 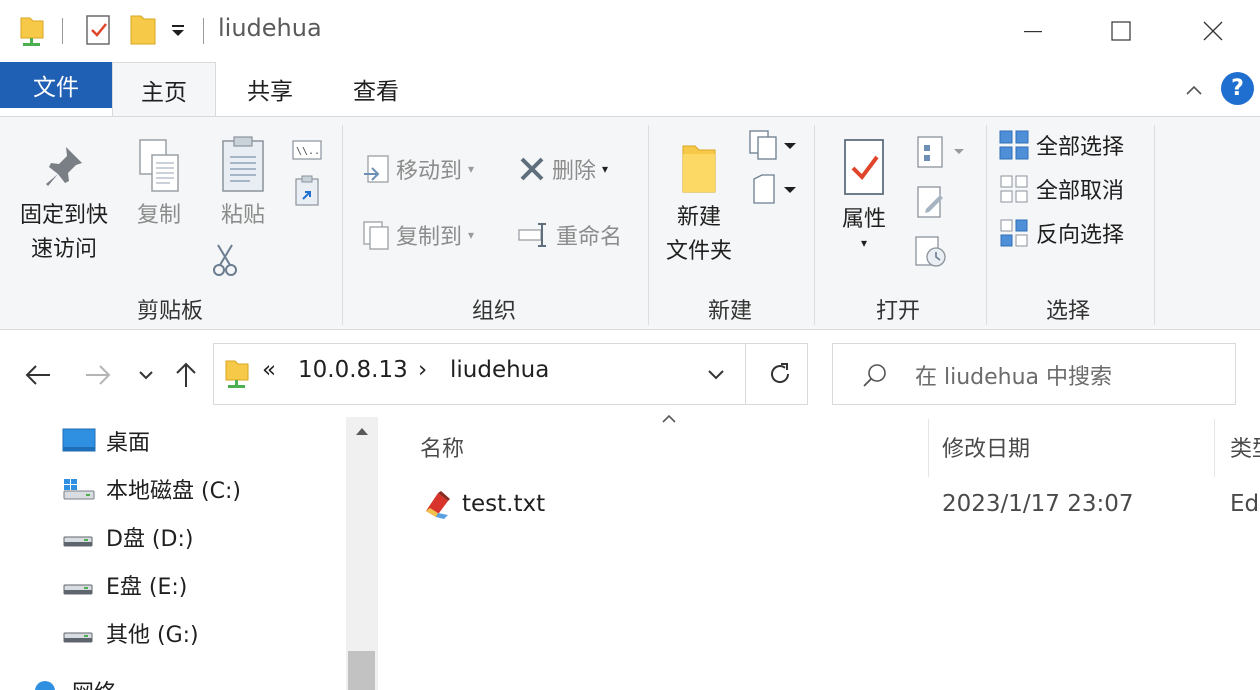 What do you see at coordinates (1013, 375) in the screenshot?
I see `search-input: 在 liudehua 中搜索` at bounding box center [1013, 375].